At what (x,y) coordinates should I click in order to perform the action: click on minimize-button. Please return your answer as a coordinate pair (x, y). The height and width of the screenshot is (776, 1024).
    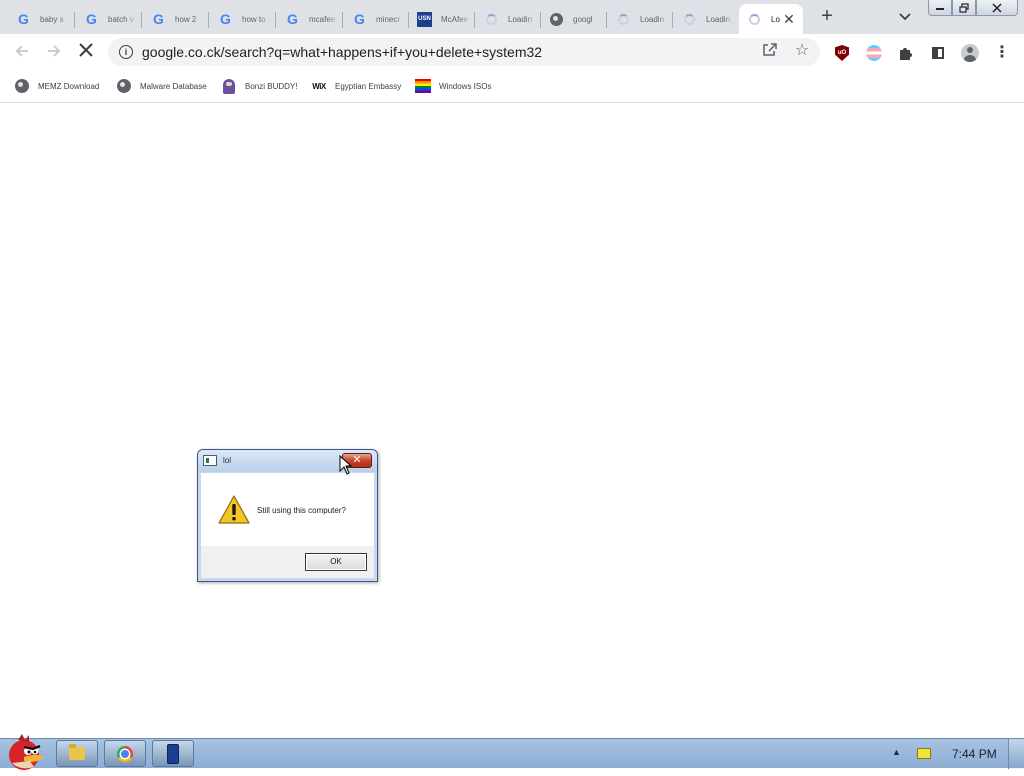
    Looking at the image, I should click on (940, 8).